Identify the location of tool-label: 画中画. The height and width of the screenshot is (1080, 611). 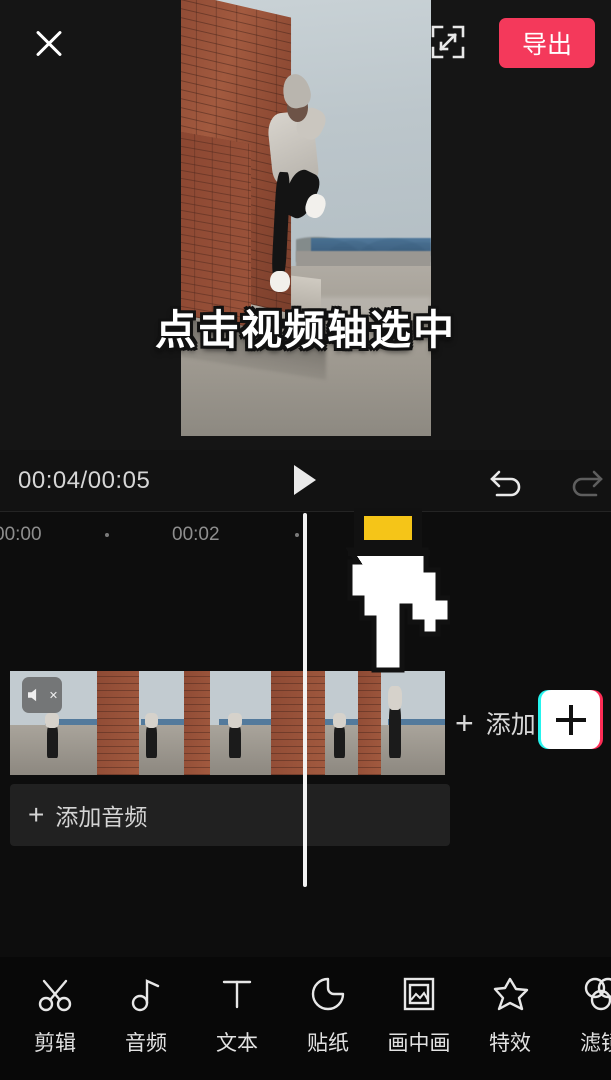
(419, 1043).